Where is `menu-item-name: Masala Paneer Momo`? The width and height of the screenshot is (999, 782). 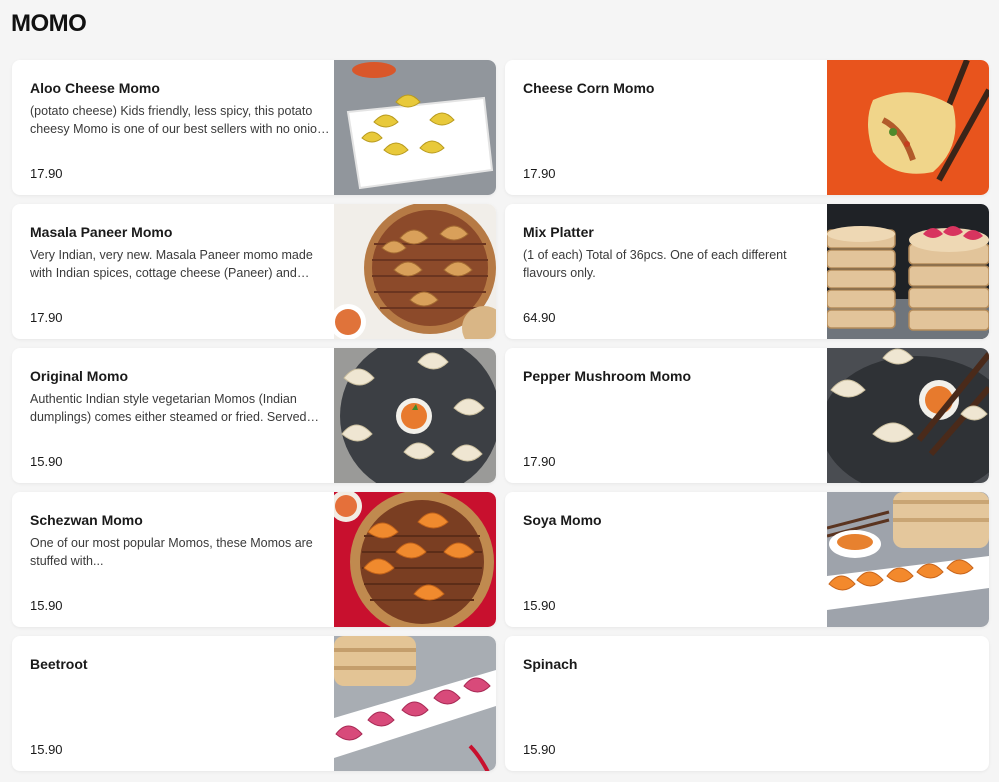 menu-item-name: Masala Paneer Momo is located at coordinates (101, 232).